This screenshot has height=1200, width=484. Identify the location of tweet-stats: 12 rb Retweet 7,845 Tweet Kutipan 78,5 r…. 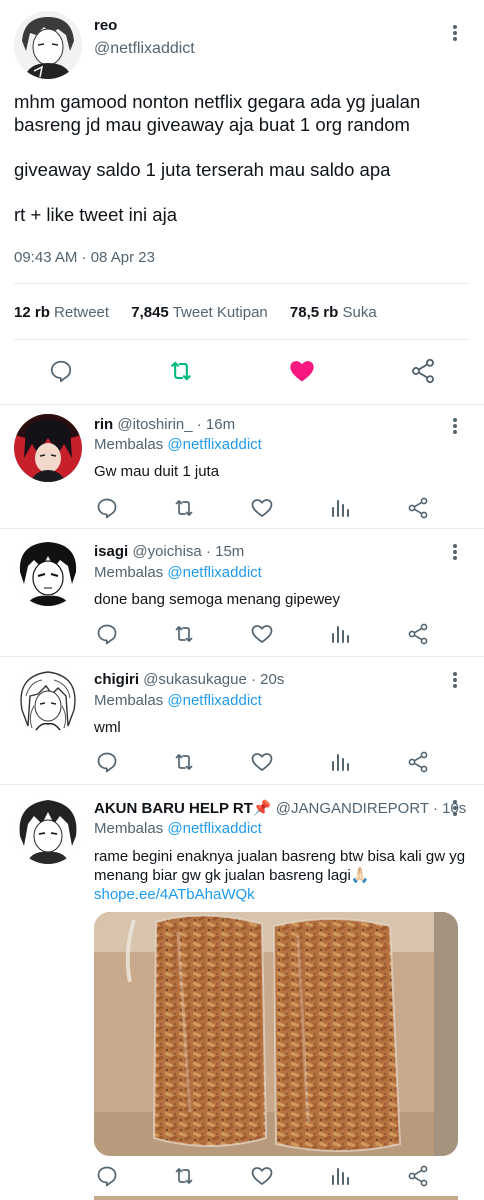
(204, 312).